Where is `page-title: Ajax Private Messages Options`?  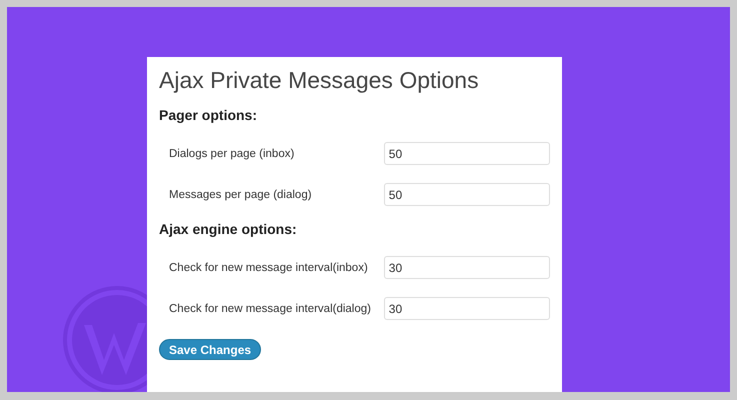
page-title: Ajax Private Messages Options is located at coordinates (319, 80).